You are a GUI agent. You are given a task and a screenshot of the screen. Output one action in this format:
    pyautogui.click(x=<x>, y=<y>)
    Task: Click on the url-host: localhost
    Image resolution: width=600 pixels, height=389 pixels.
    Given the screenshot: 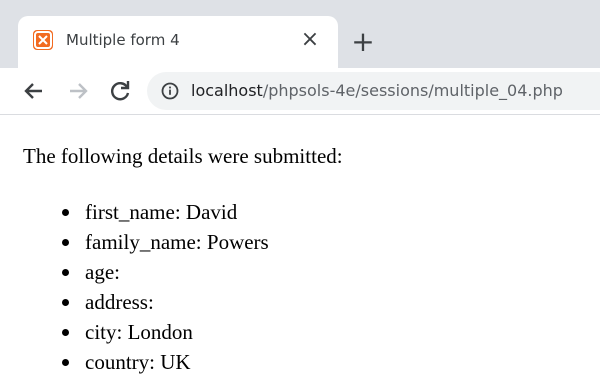 What is the action you would take?
    pyautogui.click(x=227, y=90)
    